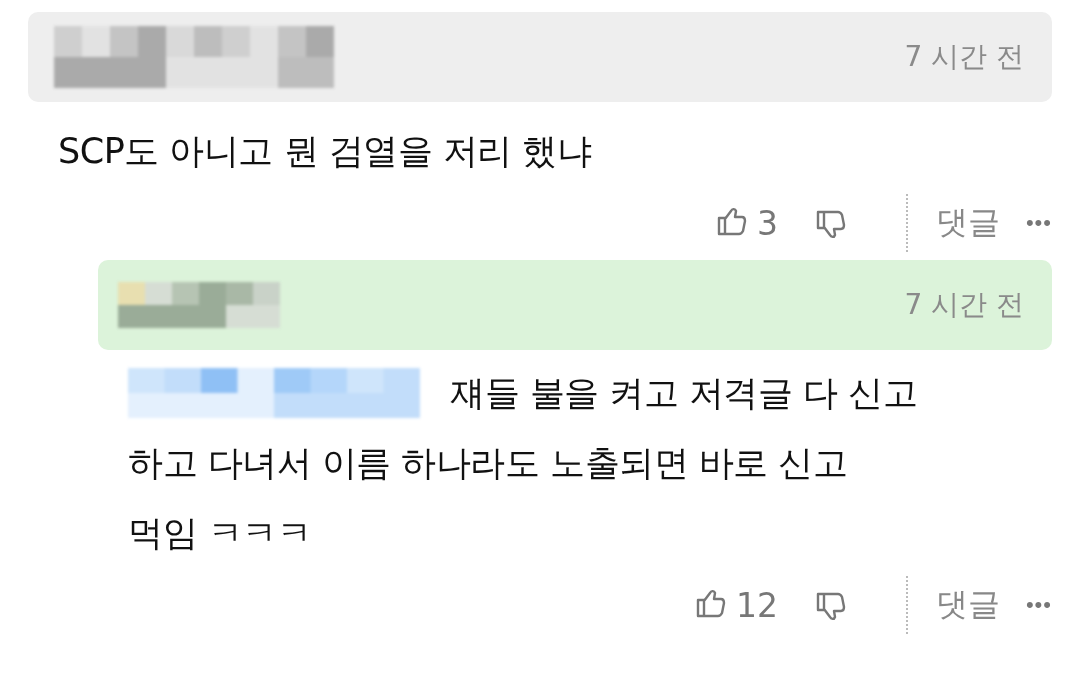  I want to click on comment-text: 하고 다녀서 이름 하나라도 노출되면 바로 신고, so click(488, 463).